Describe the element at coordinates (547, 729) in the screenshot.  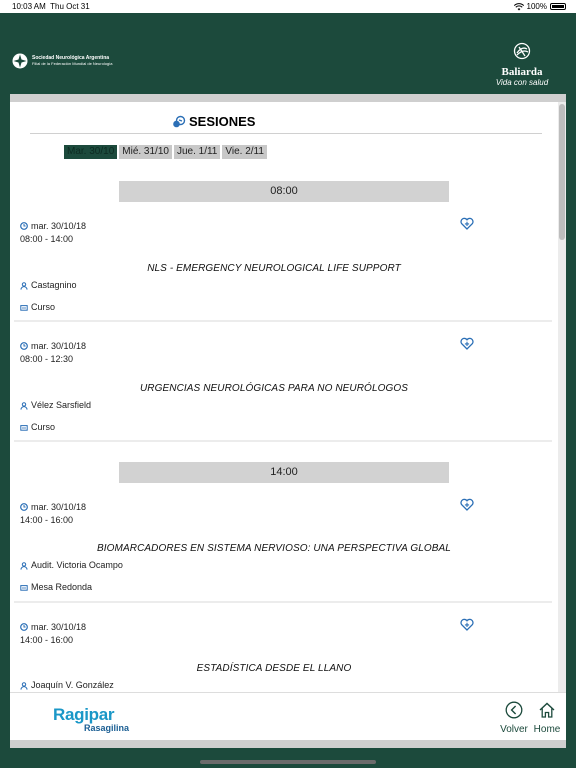
I see `home-label: Home` at that location.